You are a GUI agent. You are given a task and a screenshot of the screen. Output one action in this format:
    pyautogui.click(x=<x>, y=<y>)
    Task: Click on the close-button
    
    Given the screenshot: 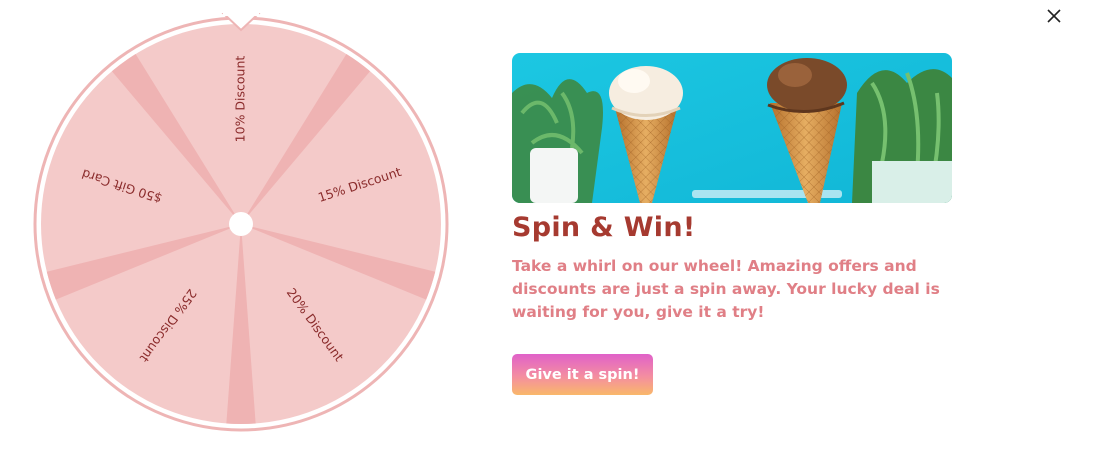 What is the action you would take?
    pyautogui.click(x=1054, y=16)
    